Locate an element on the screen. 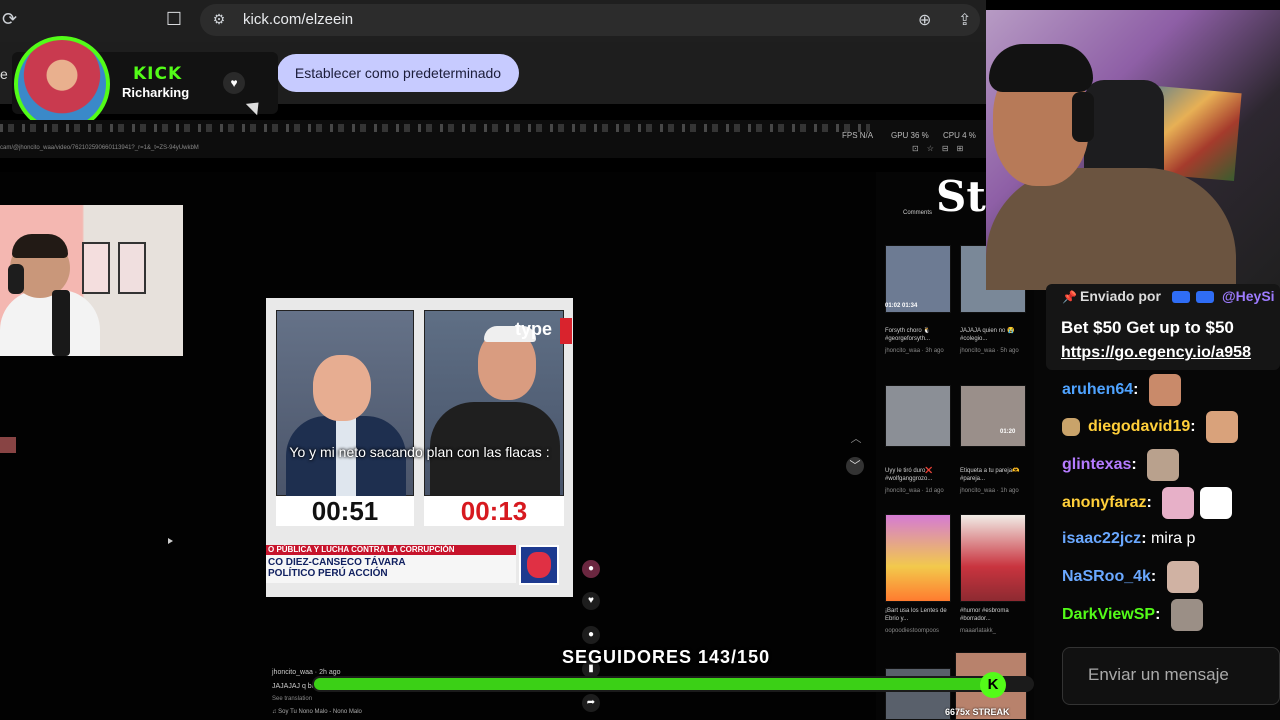 The width and height of the screenshot is (1280, 720). zoom-icon: ⊕ is located at coordinates (928, 20).